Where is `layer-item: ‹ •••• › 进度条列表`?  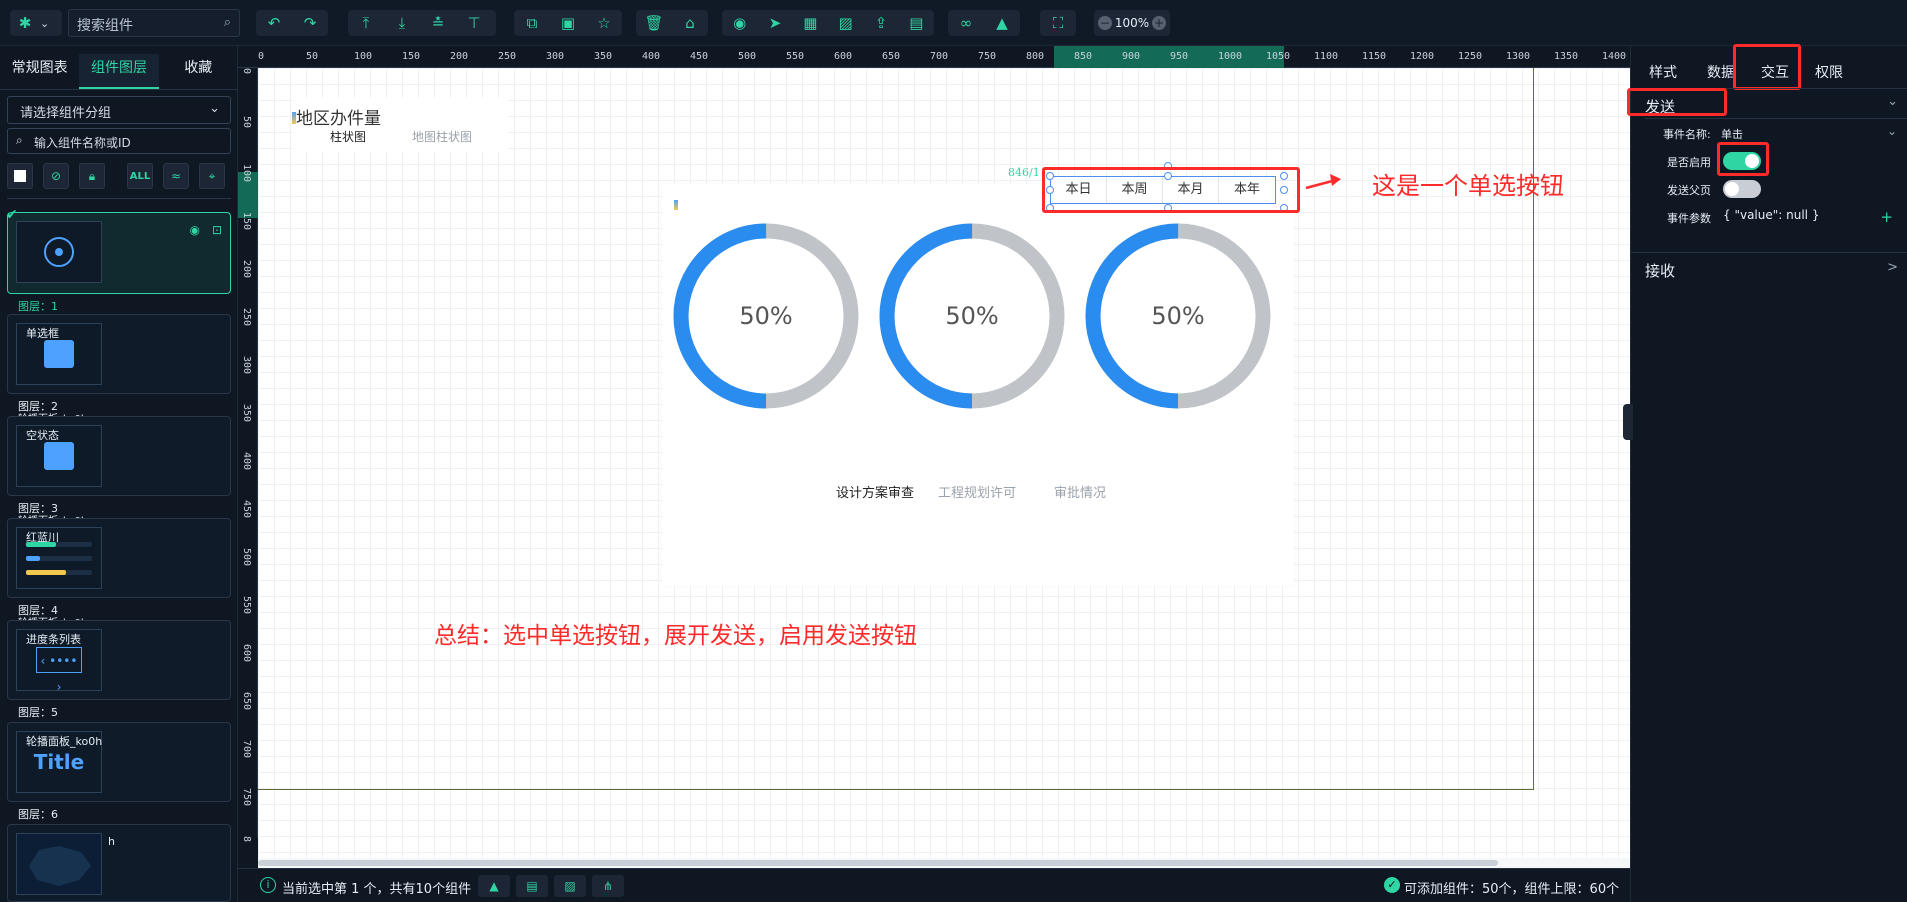
layer-item: ‹ •••• › 进度条列表 is located at coordinates (119, 660).